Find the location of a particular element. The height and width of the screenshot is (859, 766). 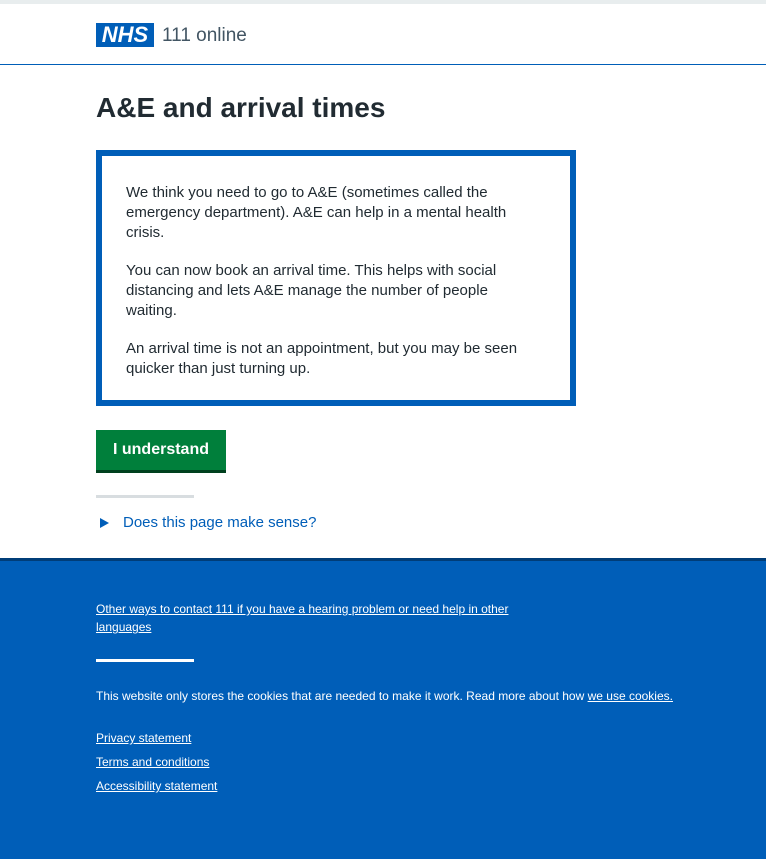

page-title: A&E and arrival times is located at coordinates (241, 107).